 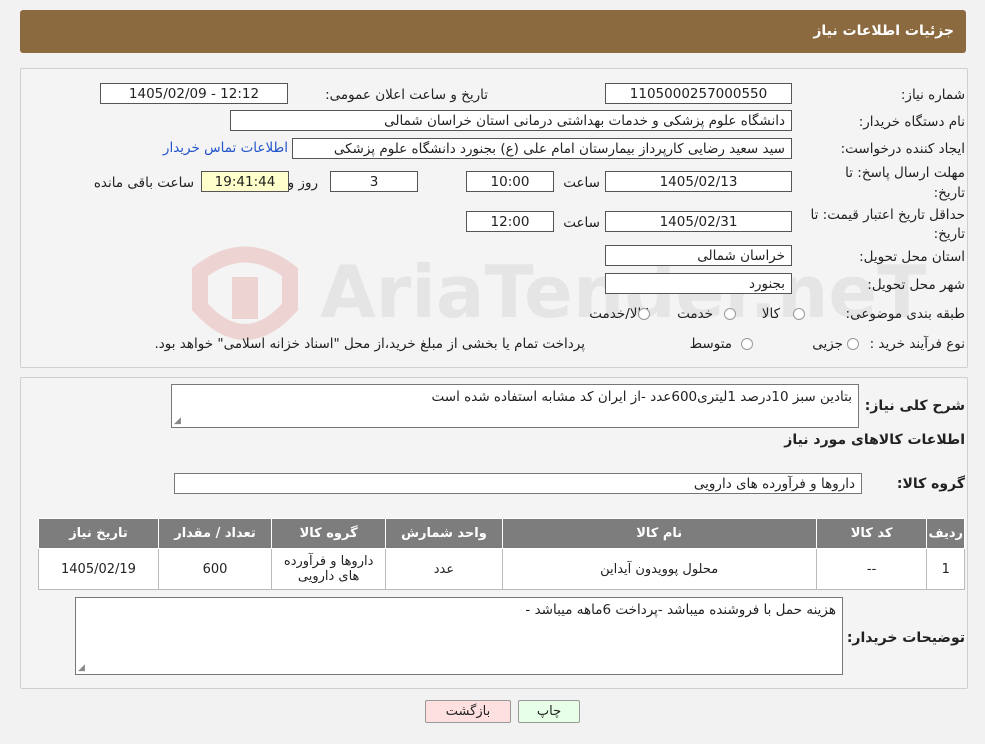 What do you see at coordinates (917, 344) in the screenshot?
I see `process-label: نوع فرآیند خرید :` at bounding box center [917, 344].